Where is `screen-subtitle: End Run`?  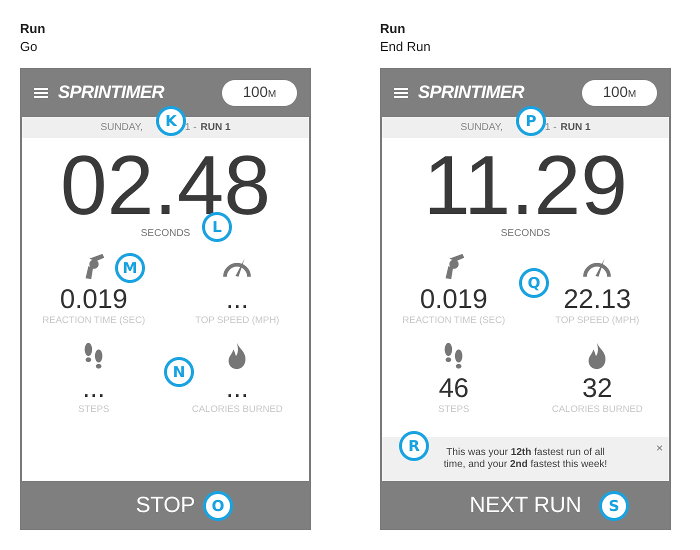
screen-subtitle: End Run is located at coordinates (406, 47).